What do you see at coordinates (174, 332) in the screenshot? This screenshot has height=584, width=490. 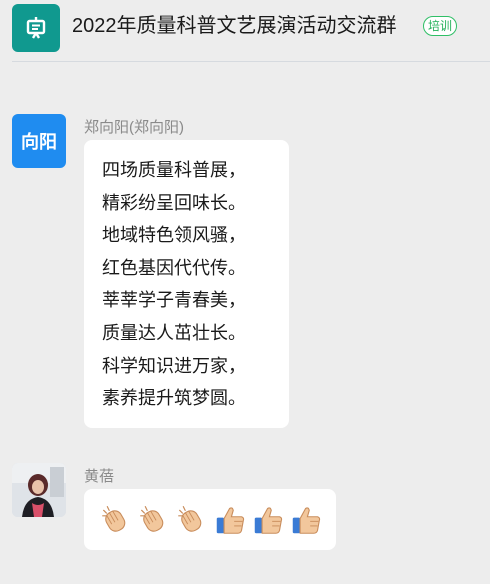 I see `message-line: 质量达人茁壮长。` at bounding box center [174, 332].